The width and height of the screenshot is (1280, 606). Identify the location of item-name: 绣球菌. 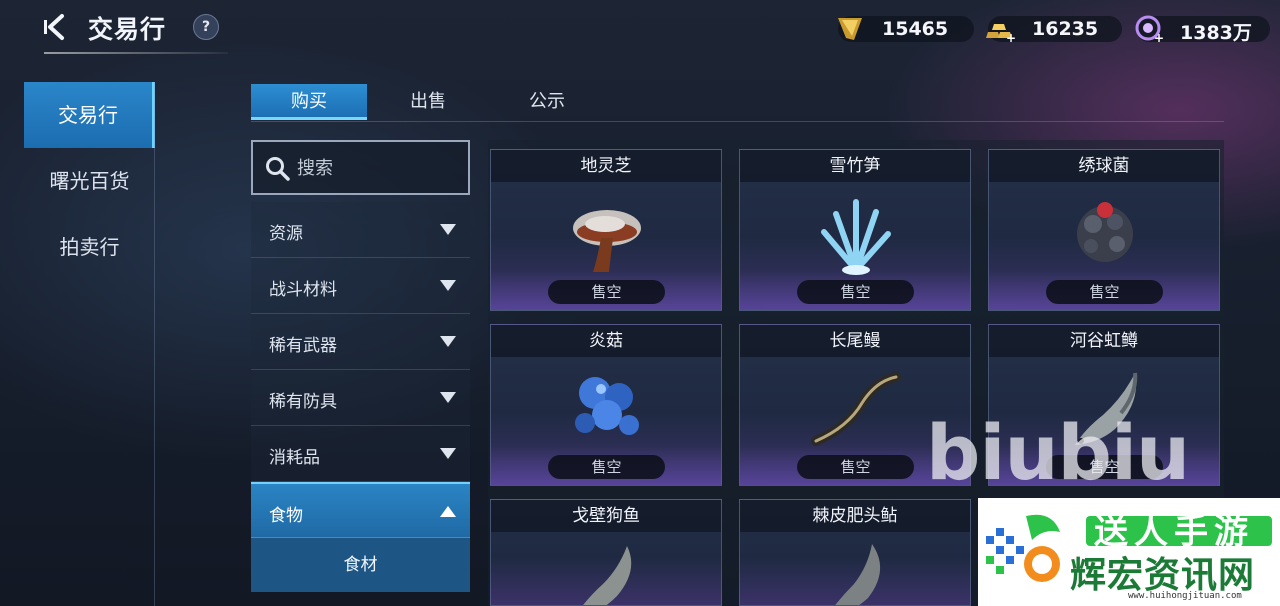
(1104, 166).